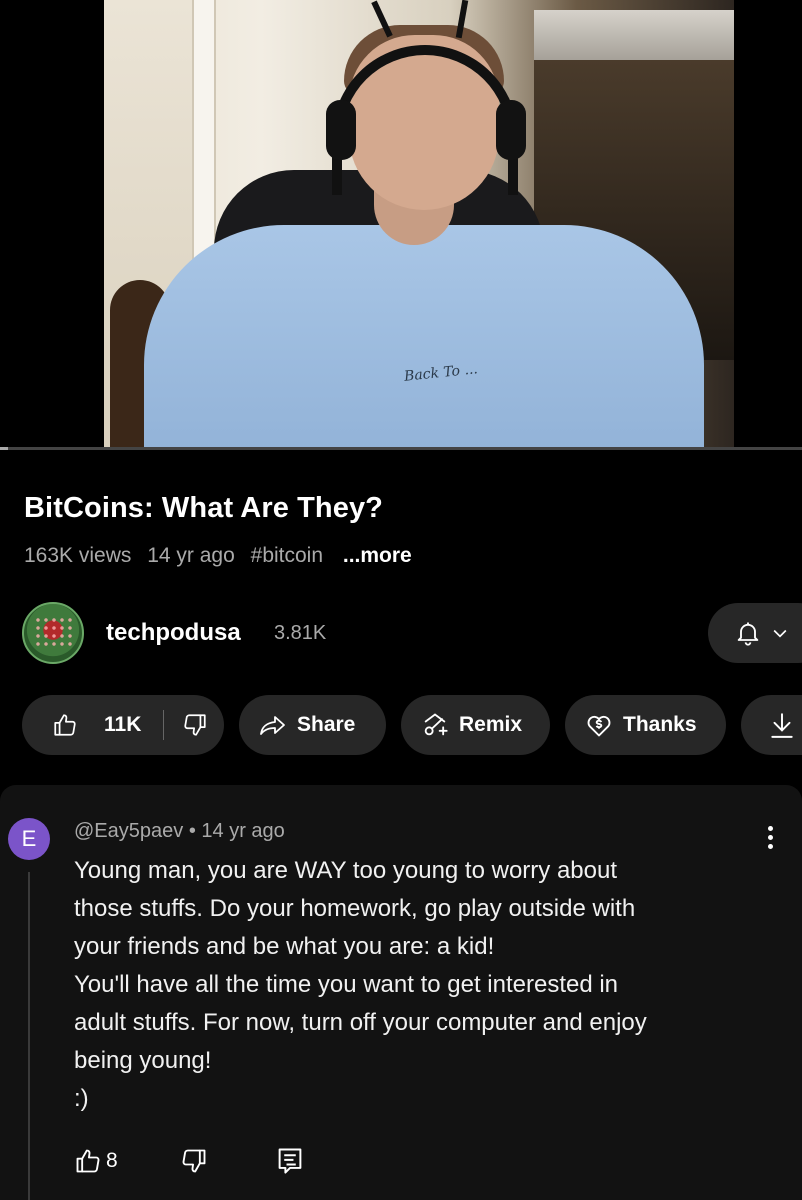  What do you see at coordinates (272, 725) in the screenshot?
I see `share-icon` at bounding box center [272, 725].